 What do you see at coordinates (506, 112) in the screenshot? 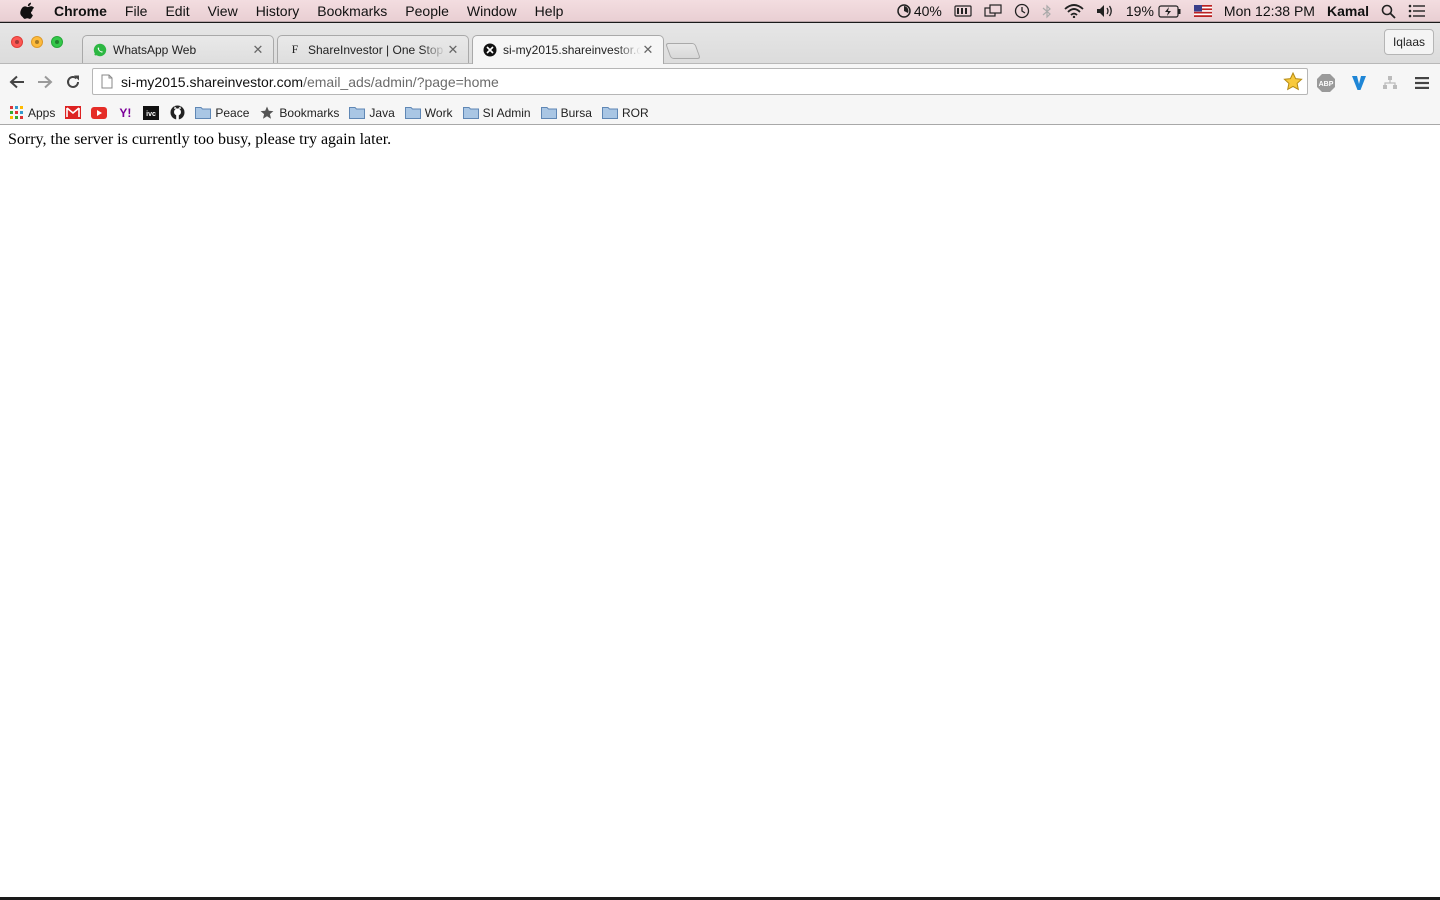
I see `bookmark-label: SI Admin` at bounding box center [506, 112].